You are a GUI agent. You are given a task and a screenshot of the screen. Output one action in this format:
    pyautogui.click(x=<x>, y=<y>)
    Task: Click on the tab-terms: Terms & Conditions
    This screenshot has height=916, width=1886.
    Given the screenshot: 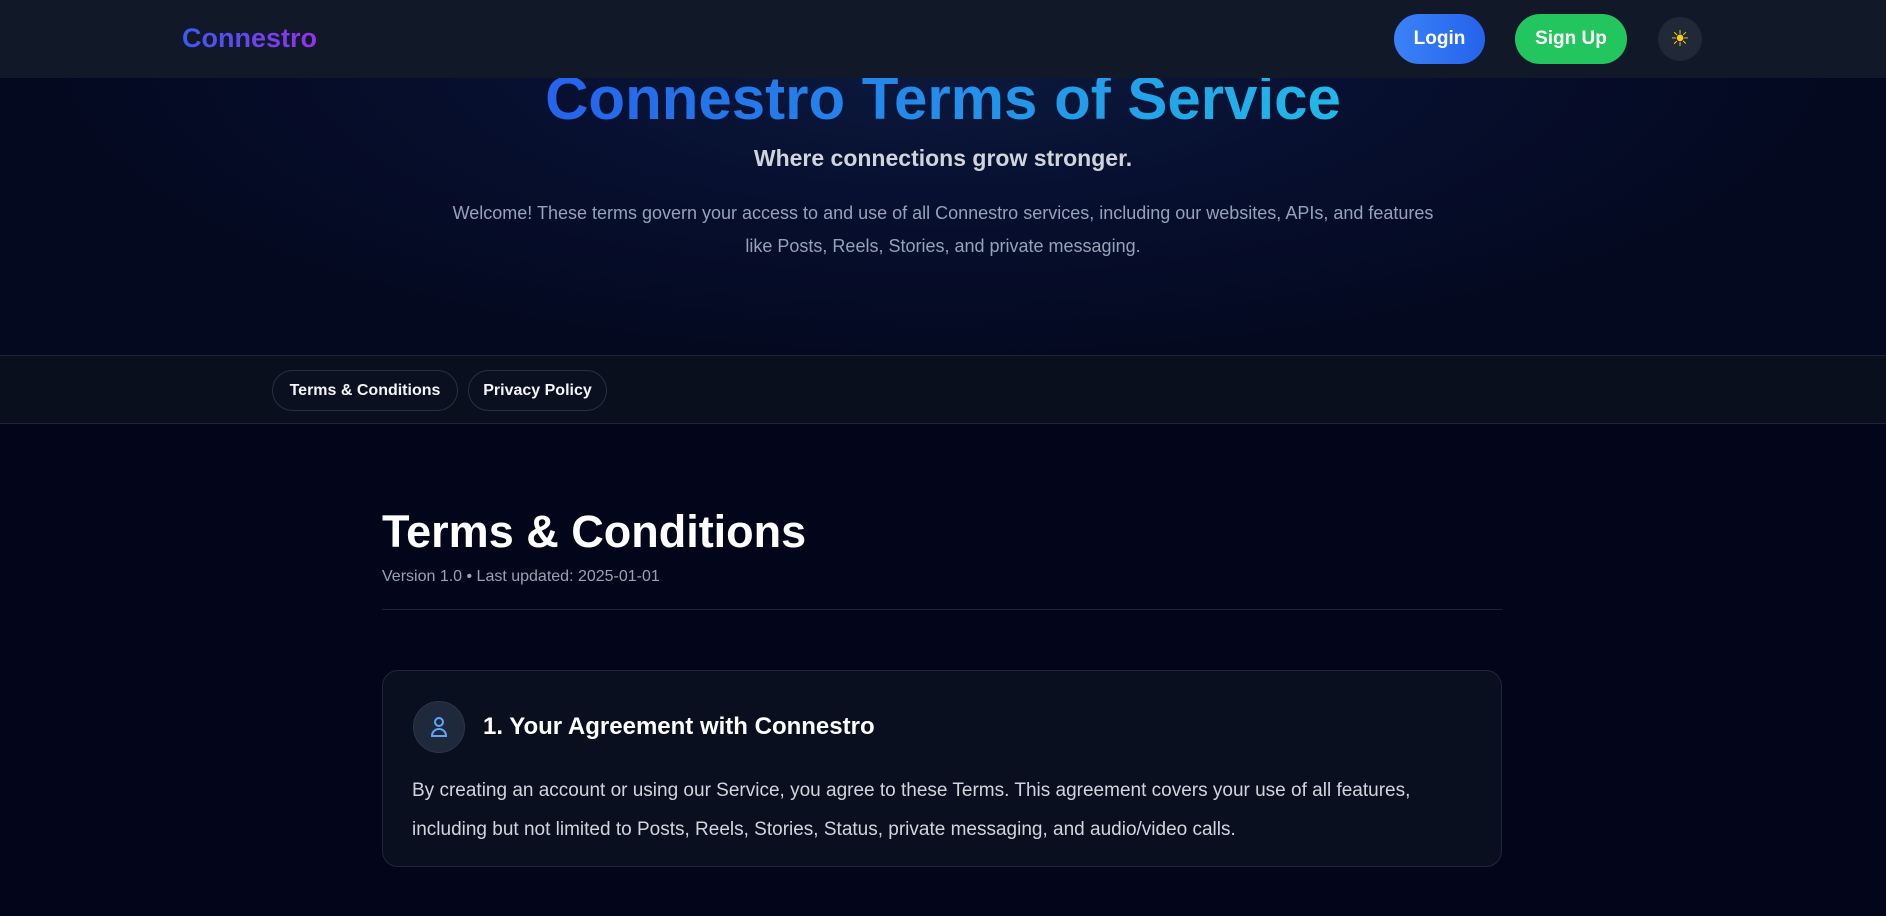 What is the action you would take?
    pyautogui.click(x=365, y=390)
    